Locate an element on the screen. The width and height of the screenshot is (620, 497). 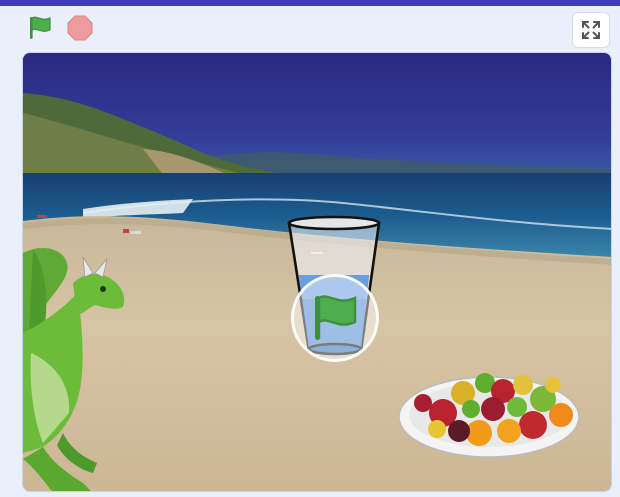
fullscreen-icon is located at coordinates (591, 30).